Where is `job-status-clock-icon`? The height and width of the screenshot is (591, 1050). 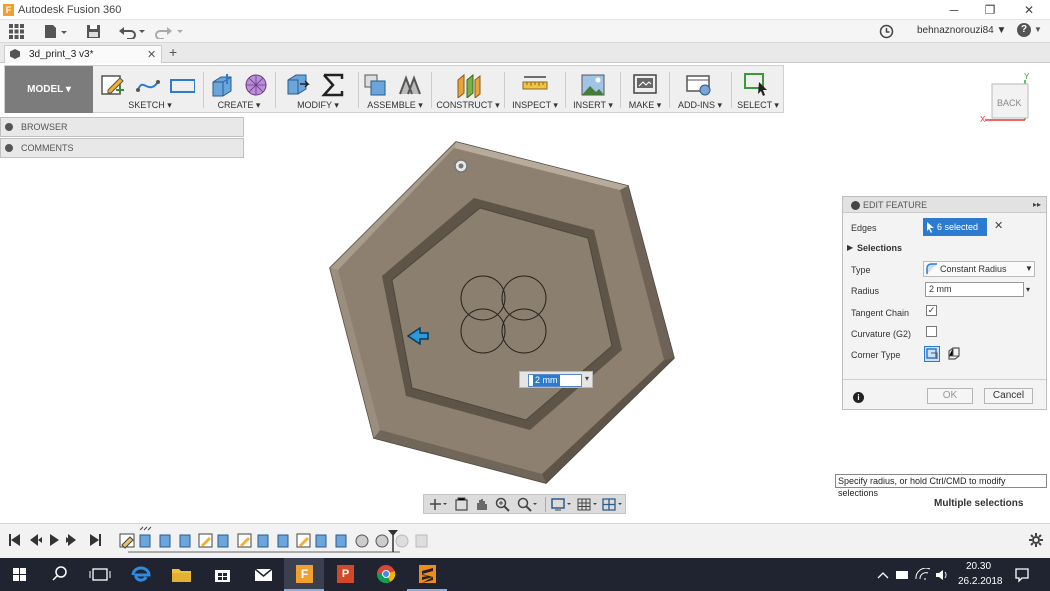
job-status-clock-icon is located at coordinates (886, 31).